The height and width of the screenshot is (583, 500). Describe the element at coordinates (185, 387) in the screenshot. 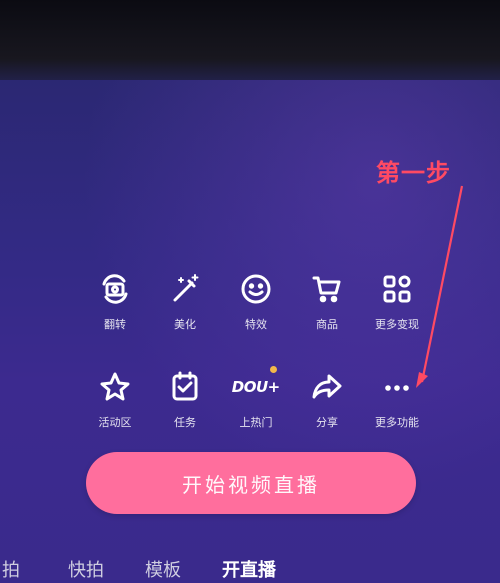

I see `task-checklist-icon` at that location.